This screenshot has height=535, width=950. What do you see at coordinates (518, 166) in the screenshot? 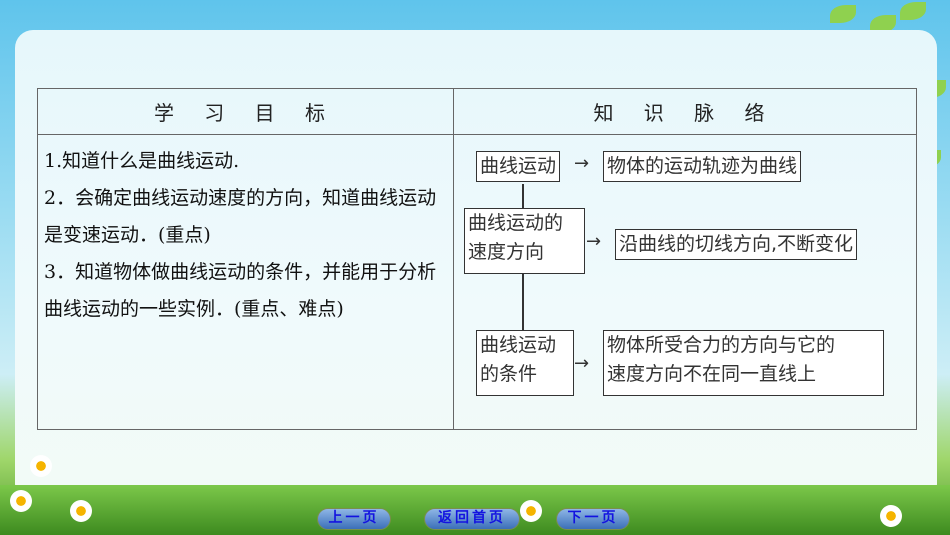
I see `node-curve-motion: 曲线运动` at bounding box center [518, 166].